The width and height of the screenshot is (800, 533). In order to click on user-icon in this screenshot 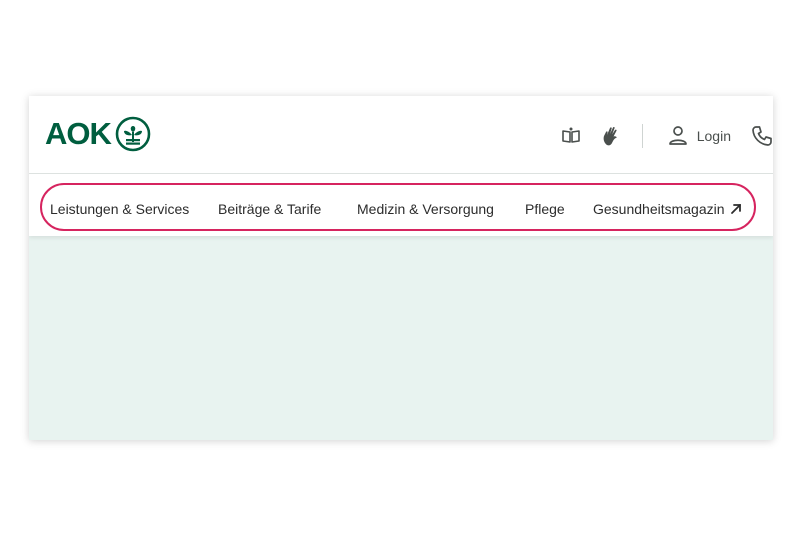, I will do `click(678, 136)`.